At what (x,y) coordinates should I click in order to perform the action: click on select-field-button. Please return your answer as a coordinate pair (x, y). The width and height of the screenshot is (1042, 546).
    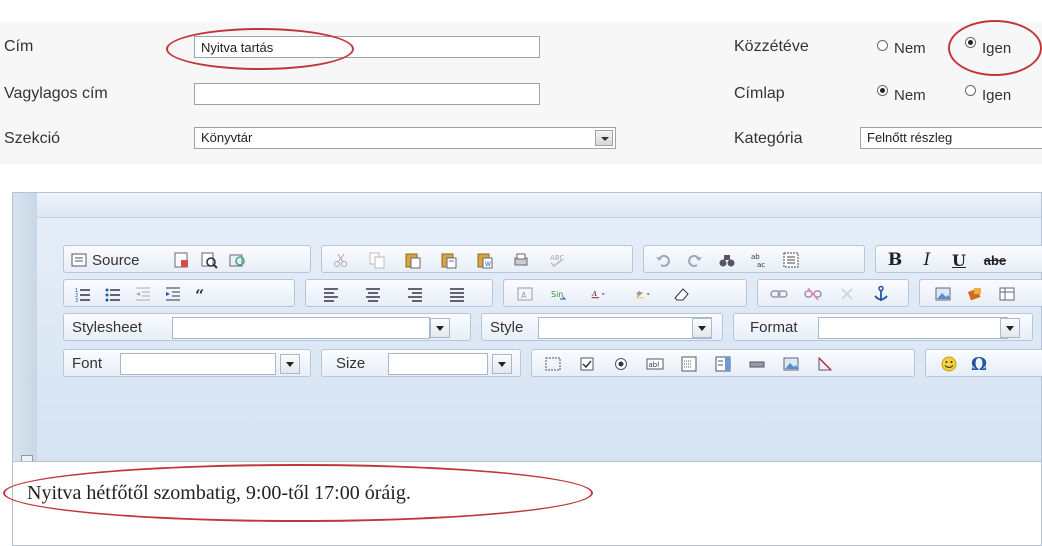
    Looking at the image, I should click on (723, 364).